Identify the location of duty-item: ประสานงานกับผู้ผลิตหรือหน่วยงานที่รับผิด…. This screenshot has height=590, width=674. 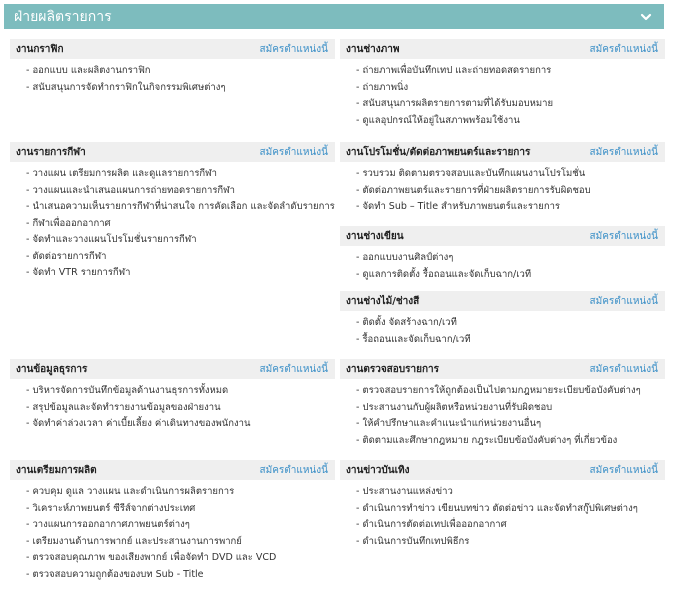
(510, 408).